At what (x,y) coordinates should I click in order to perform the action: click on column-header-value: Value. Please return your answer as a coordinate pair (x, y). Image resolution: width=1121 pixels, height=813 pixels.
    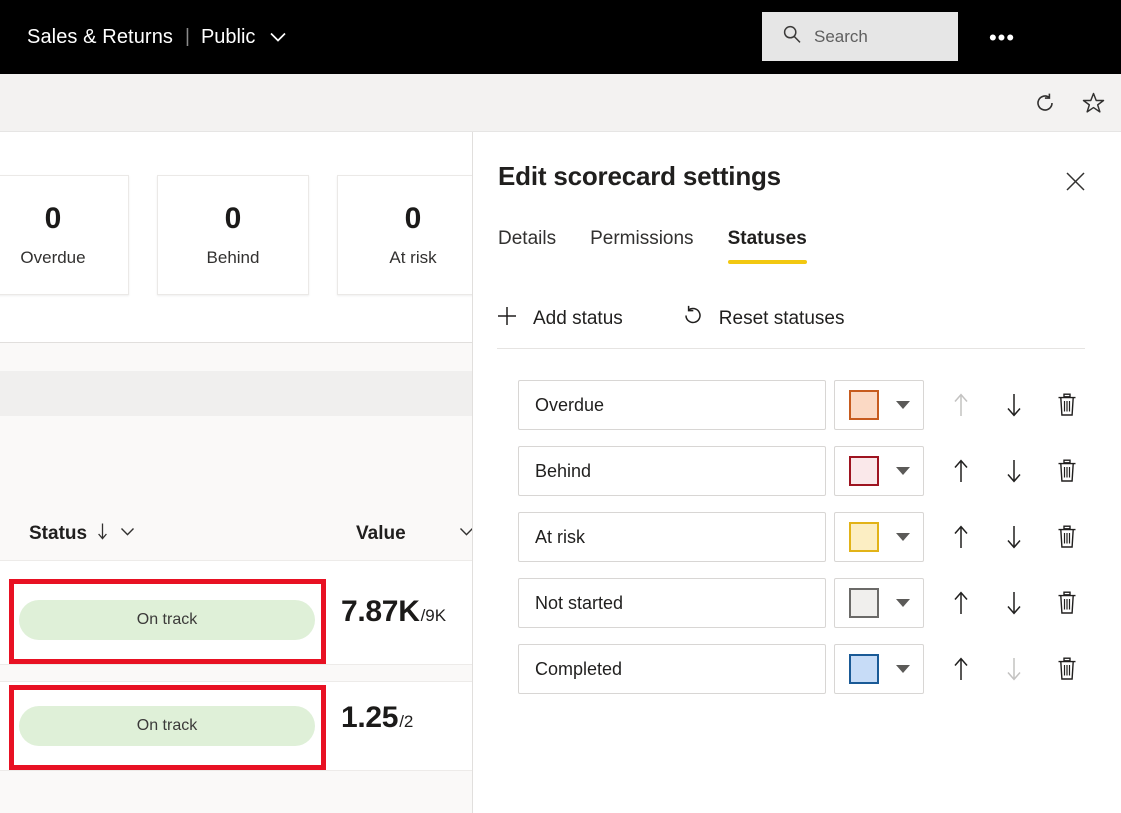
    Looking at the image, I should click on (414, 534).